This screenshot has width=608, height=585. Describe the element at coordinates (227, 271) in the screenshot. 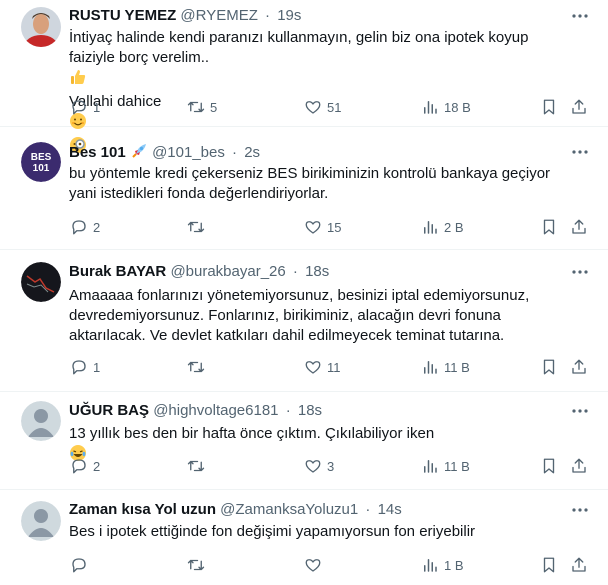

I see `author-handle: @burakbayar_26` at that location.